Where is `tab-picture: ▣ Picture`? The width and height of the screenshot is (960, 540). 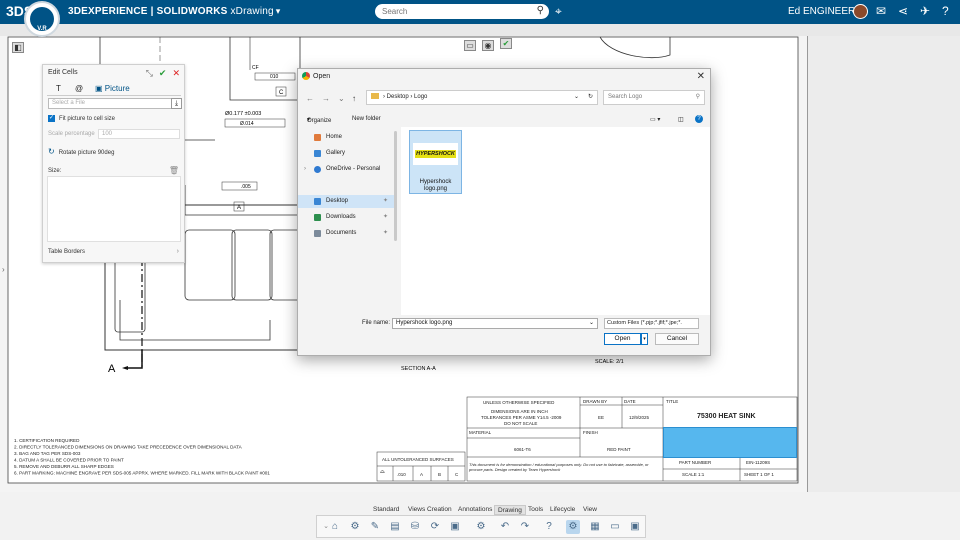 tab-picture: ▣ Picture is located at coordinates (112, 88).